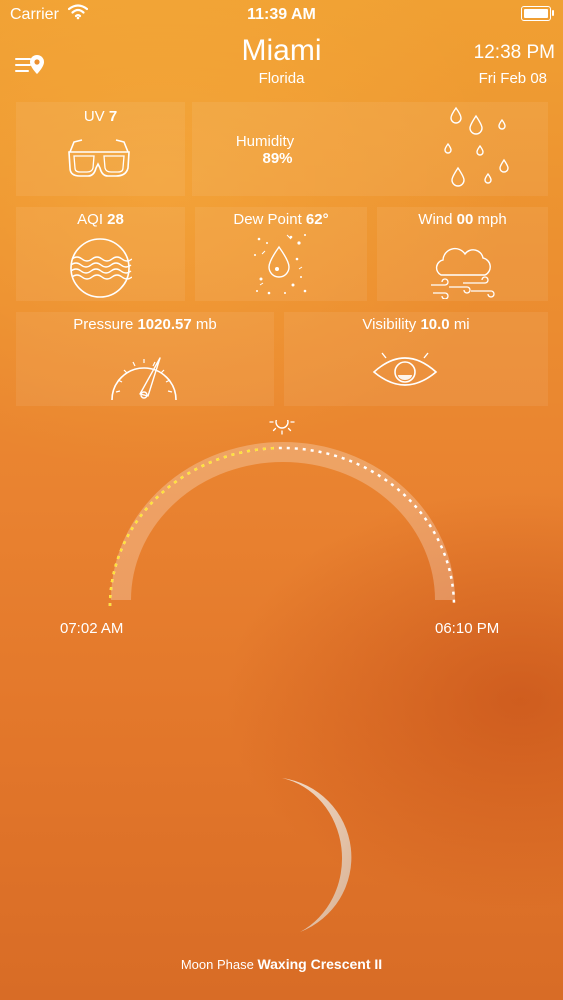 This screenshot has height=1000, width=563. What do you see at coordinates (317, 219) in the screenshot?
I see `dew-point-value: 62°` at bounding box center [317, 219].